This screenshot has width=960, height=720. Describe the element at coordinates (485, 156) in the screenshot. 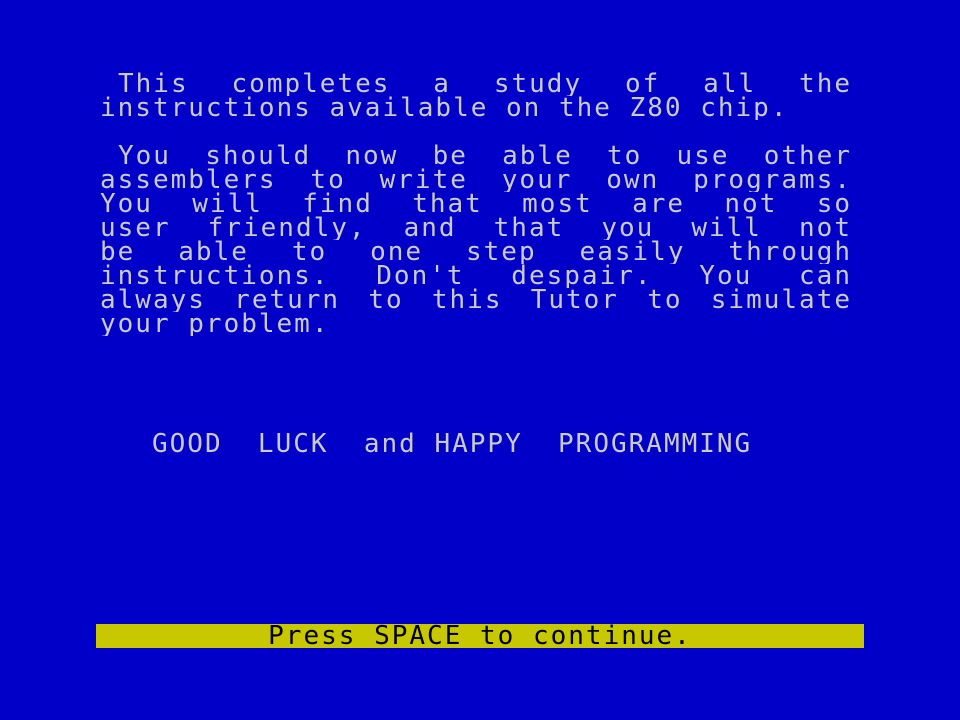

I see `paragraph-2-line-1: You should now be able to use other` at that location.